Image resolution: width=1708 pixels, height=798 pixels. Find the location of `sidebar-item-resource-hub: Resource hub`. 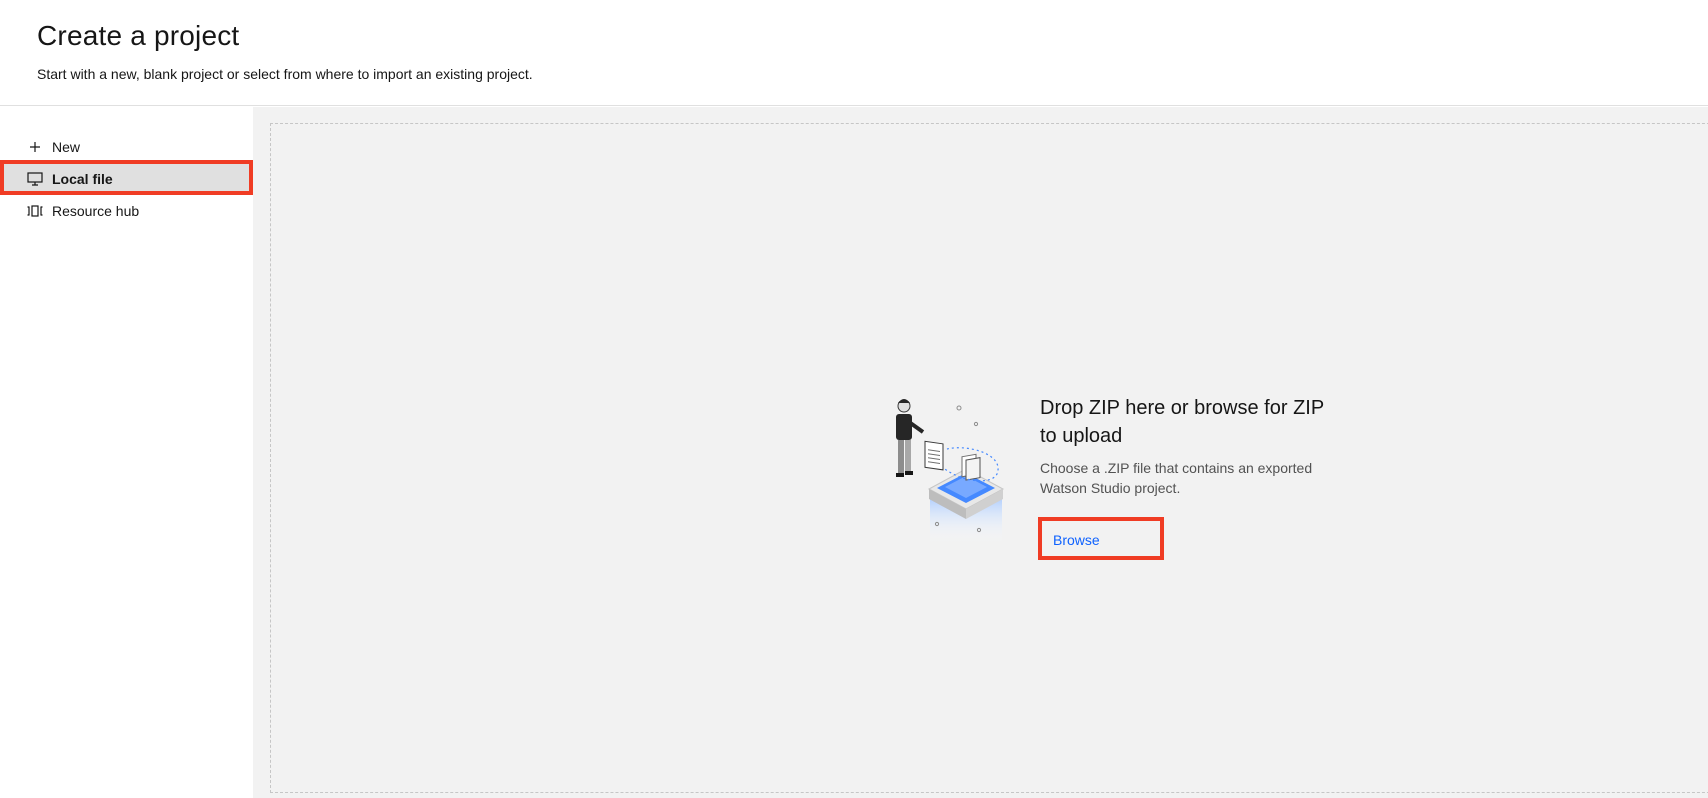

sidebar-item-resource-hub: Resource hub is located at coordinates (126, 211).